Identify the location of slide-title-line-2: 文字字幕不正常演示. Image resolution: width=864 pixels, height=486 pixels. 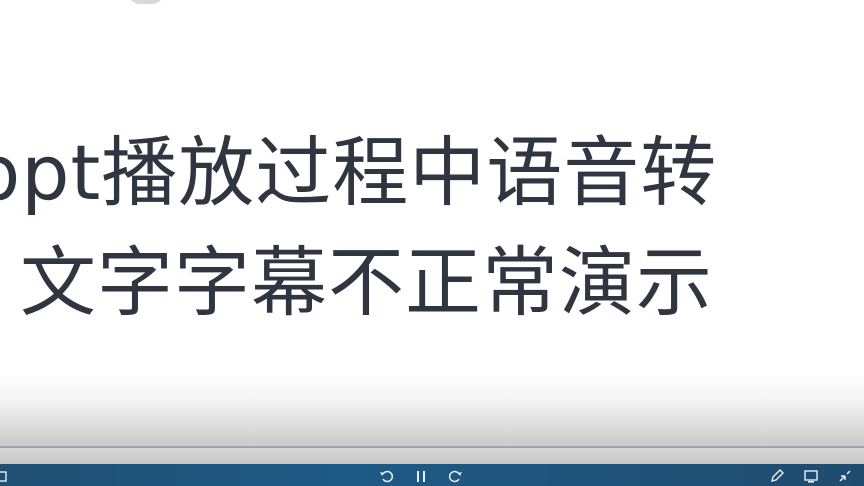
(366, 282).